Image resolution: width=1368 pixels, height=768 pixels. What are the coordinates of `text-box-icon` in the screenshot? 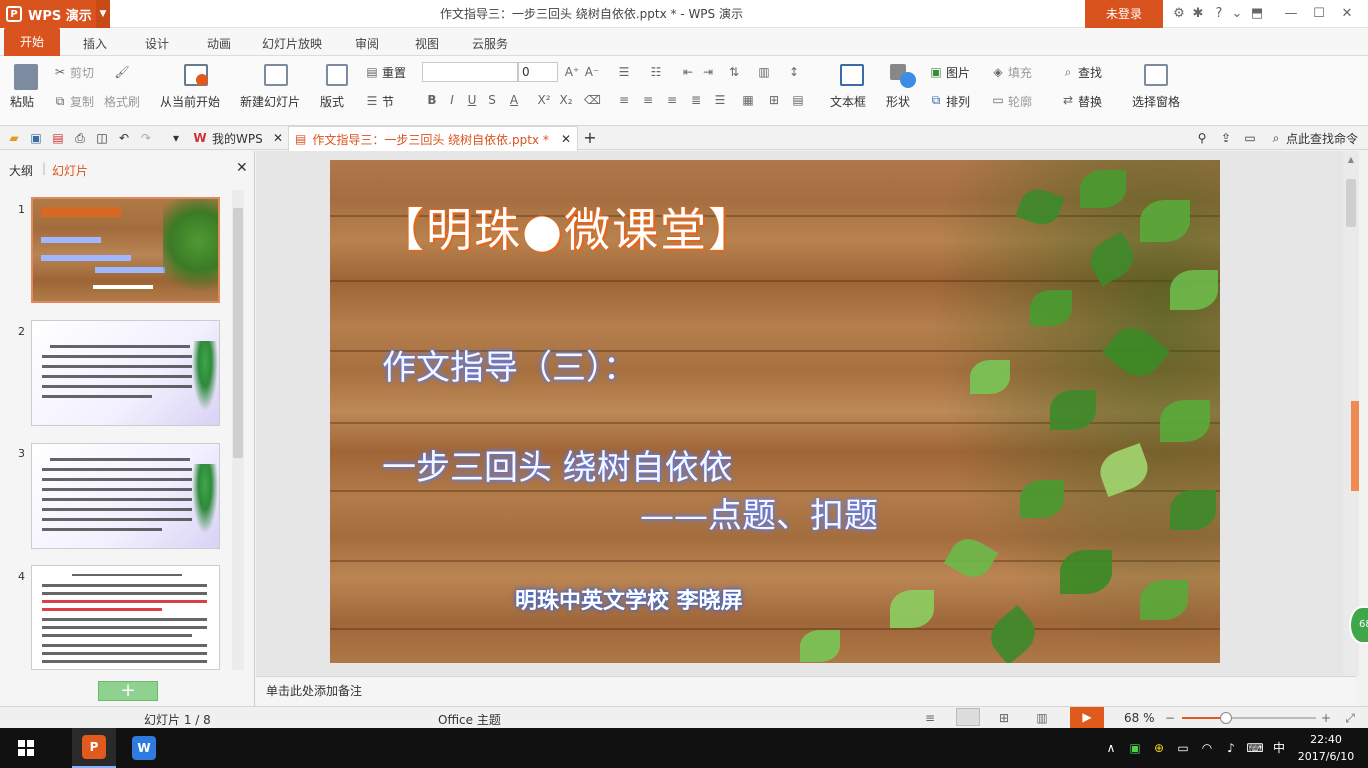 It's located at (852, 75).